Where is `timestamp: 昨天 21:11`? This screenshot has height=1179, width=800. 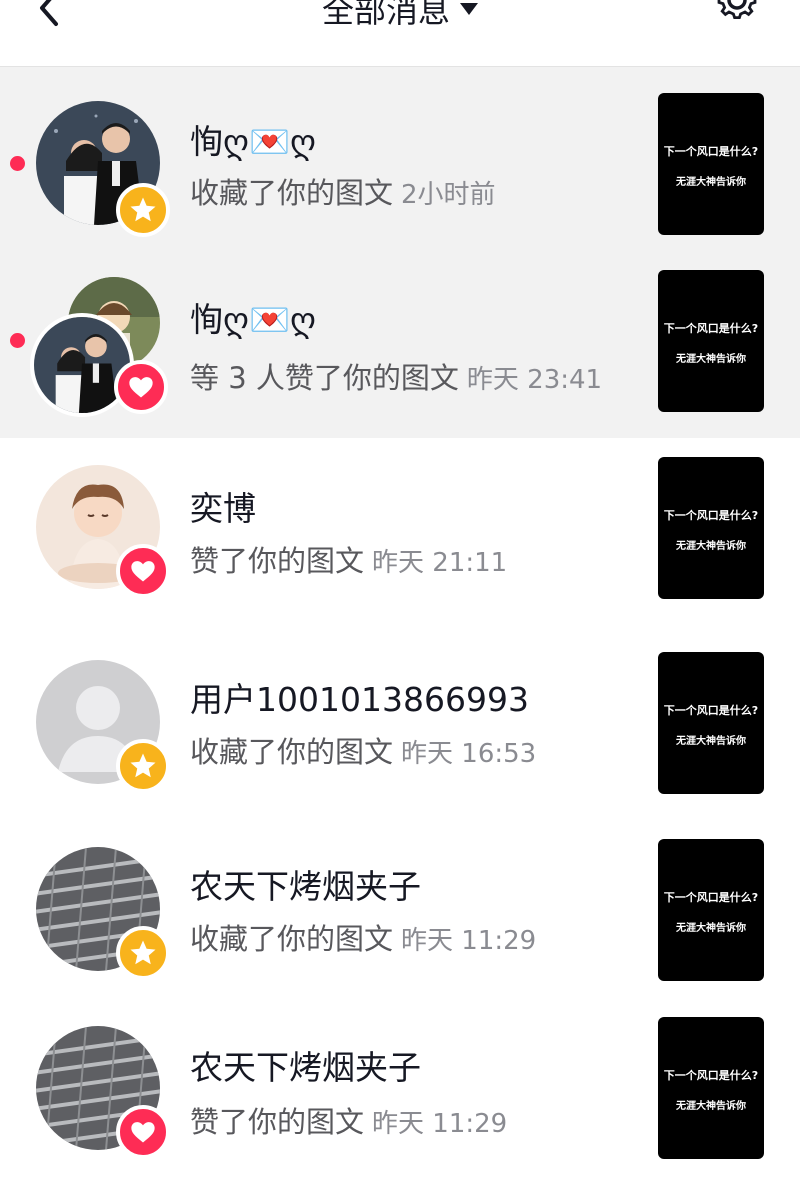 timestamp: 昨天 21:11 is located at coordinates (440, 563).